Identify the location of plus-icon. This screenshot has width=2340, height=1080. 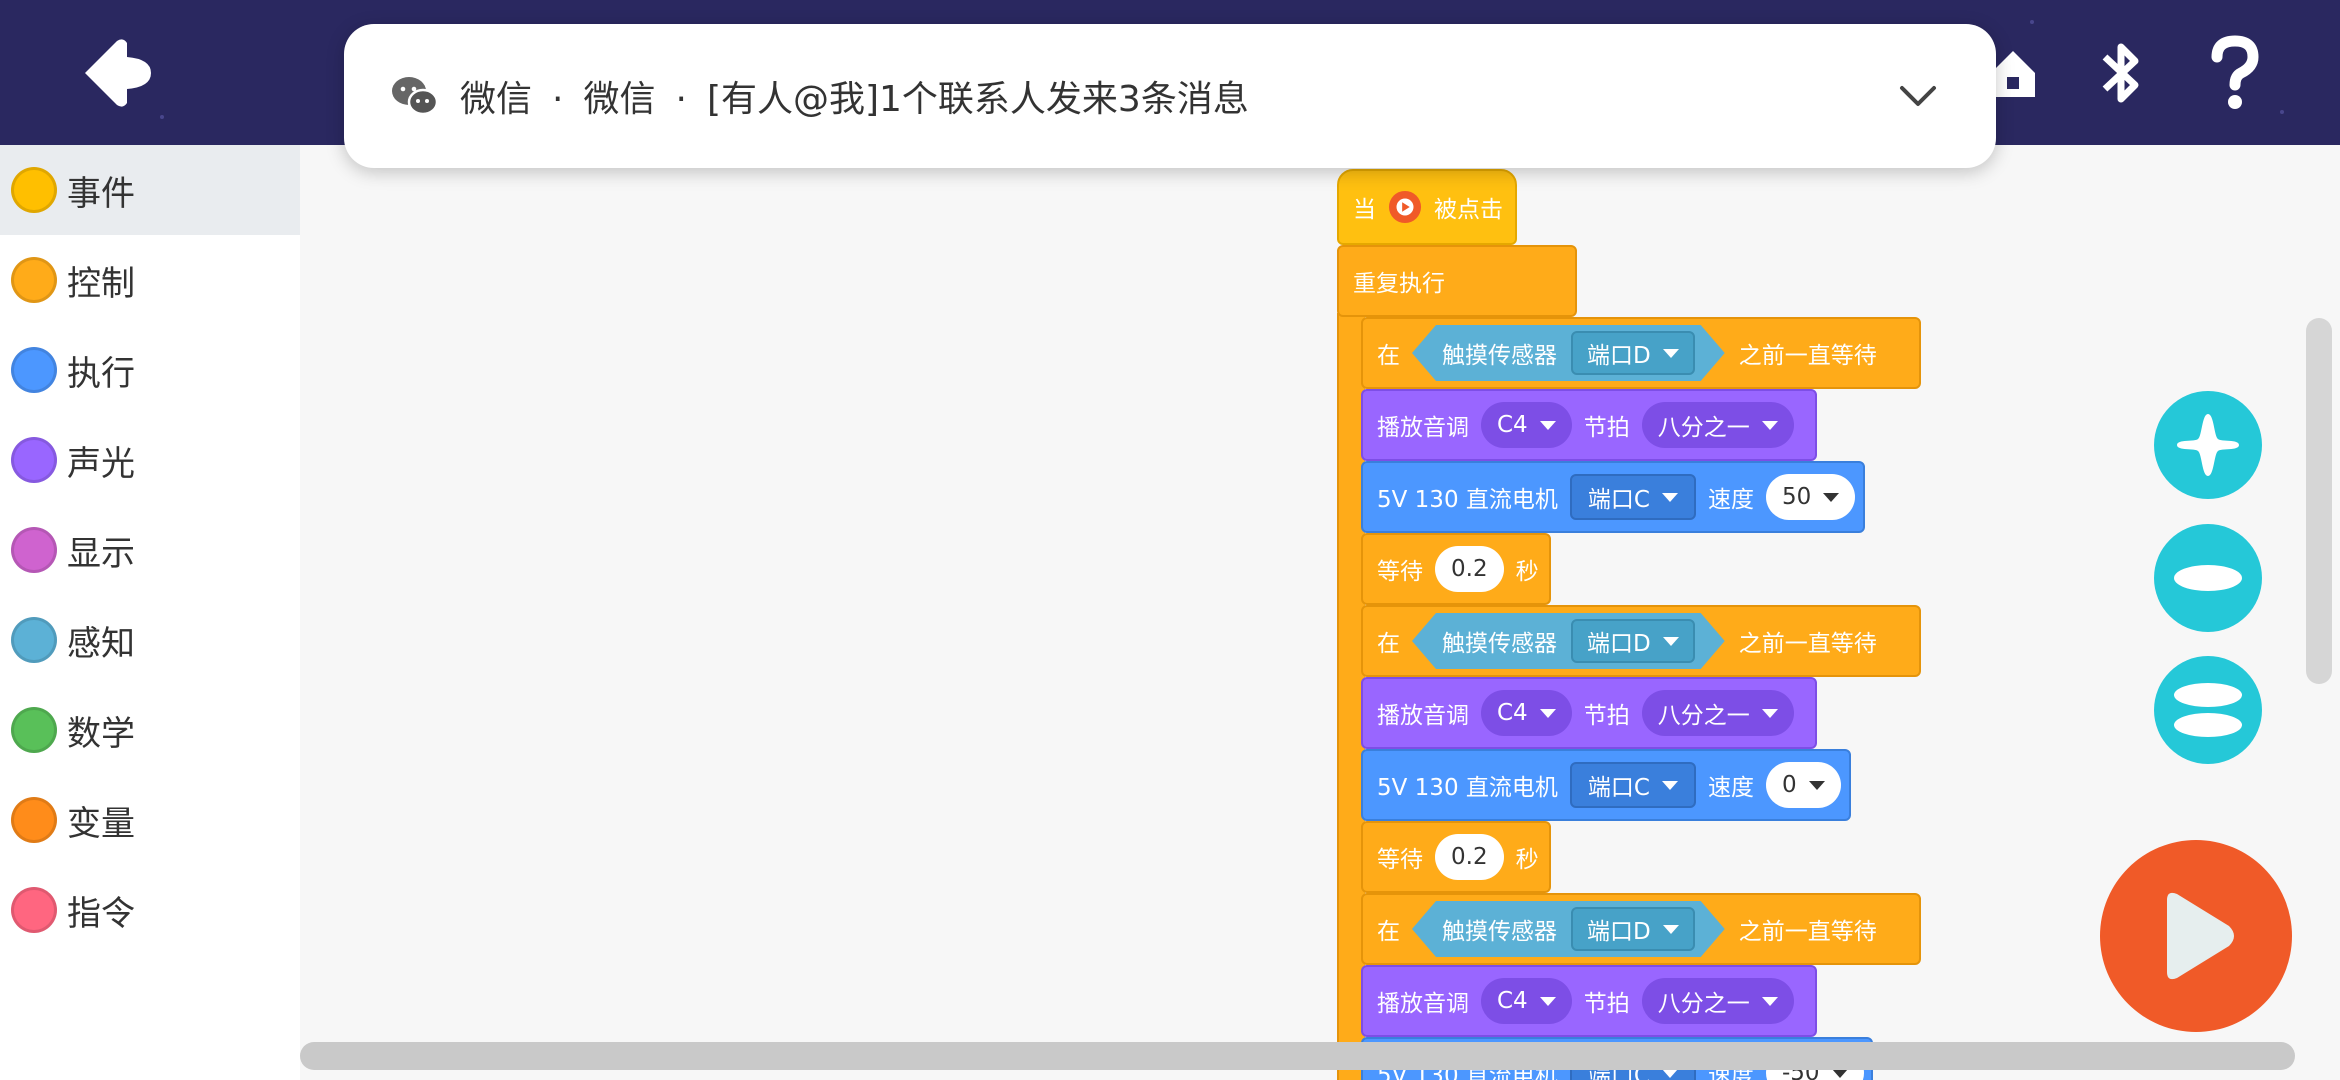
(2208, 445).